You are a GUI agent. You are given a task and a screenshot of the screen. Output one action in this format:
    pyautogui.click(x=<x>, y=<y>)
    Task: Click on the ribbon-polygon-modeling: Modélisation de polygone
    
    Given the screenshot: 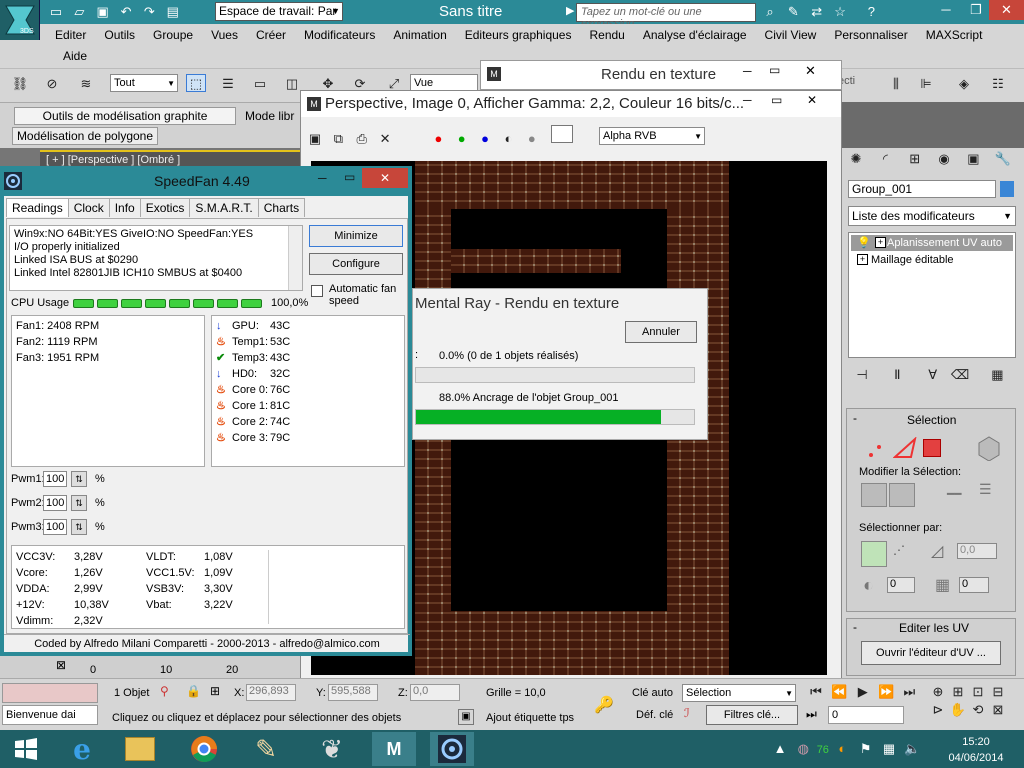 What is the action you would take?
    pyautogui.click(x=85, y=136)
    